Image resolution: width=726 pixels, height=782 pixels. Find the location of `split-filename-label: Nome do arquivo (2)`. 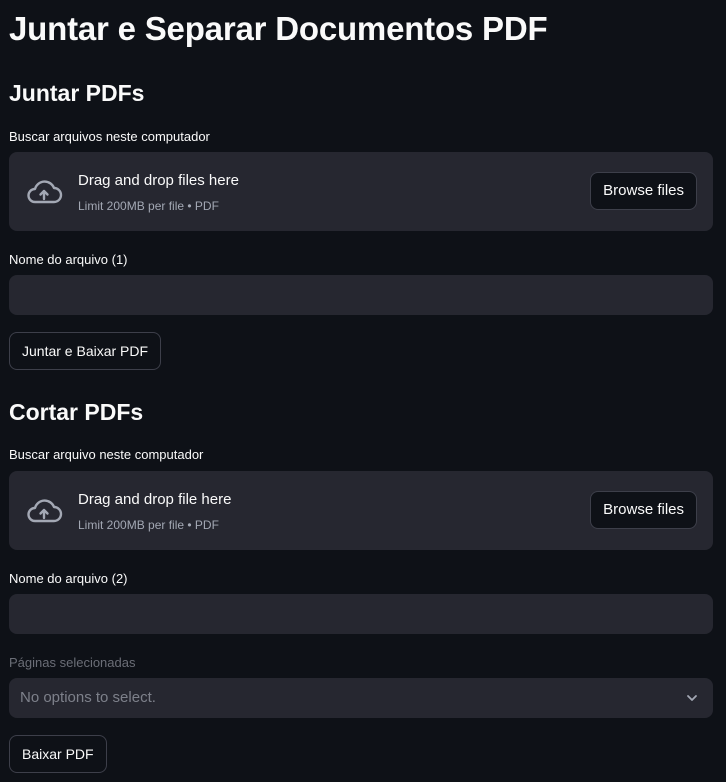

split-filename-label: Nome do arquivo (2) is located at coordinates (68, 578).